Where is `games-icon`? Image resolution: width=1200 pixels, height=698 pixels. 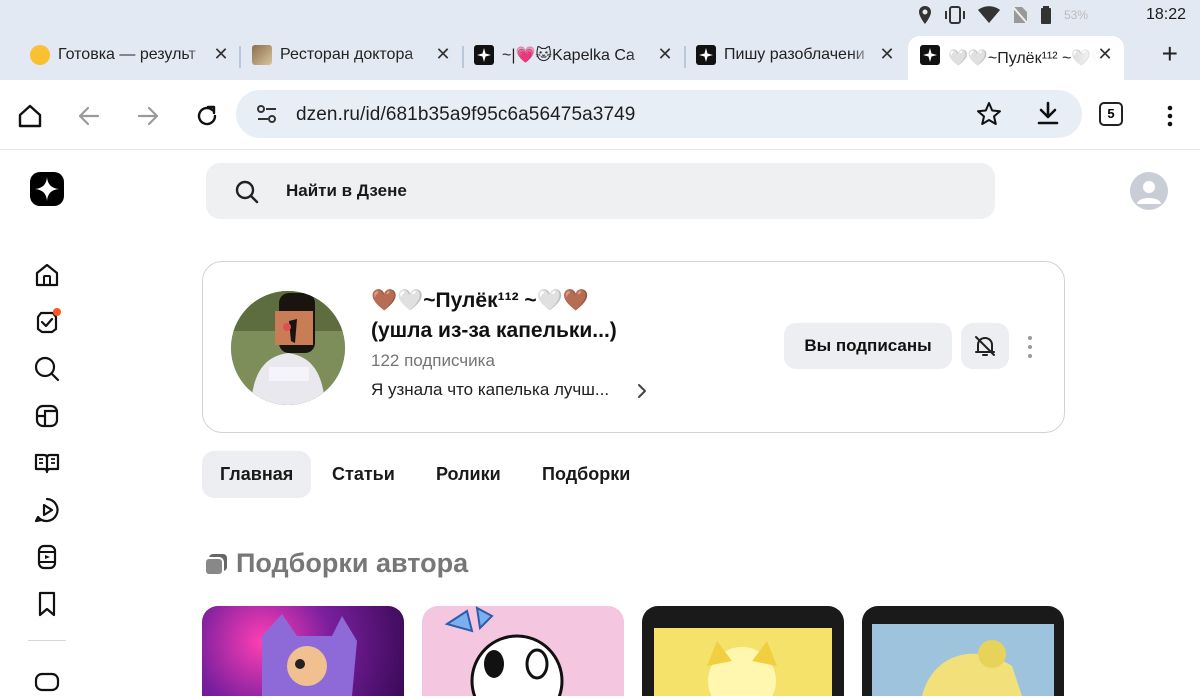 games-icon is located at coordinates (47, 682).